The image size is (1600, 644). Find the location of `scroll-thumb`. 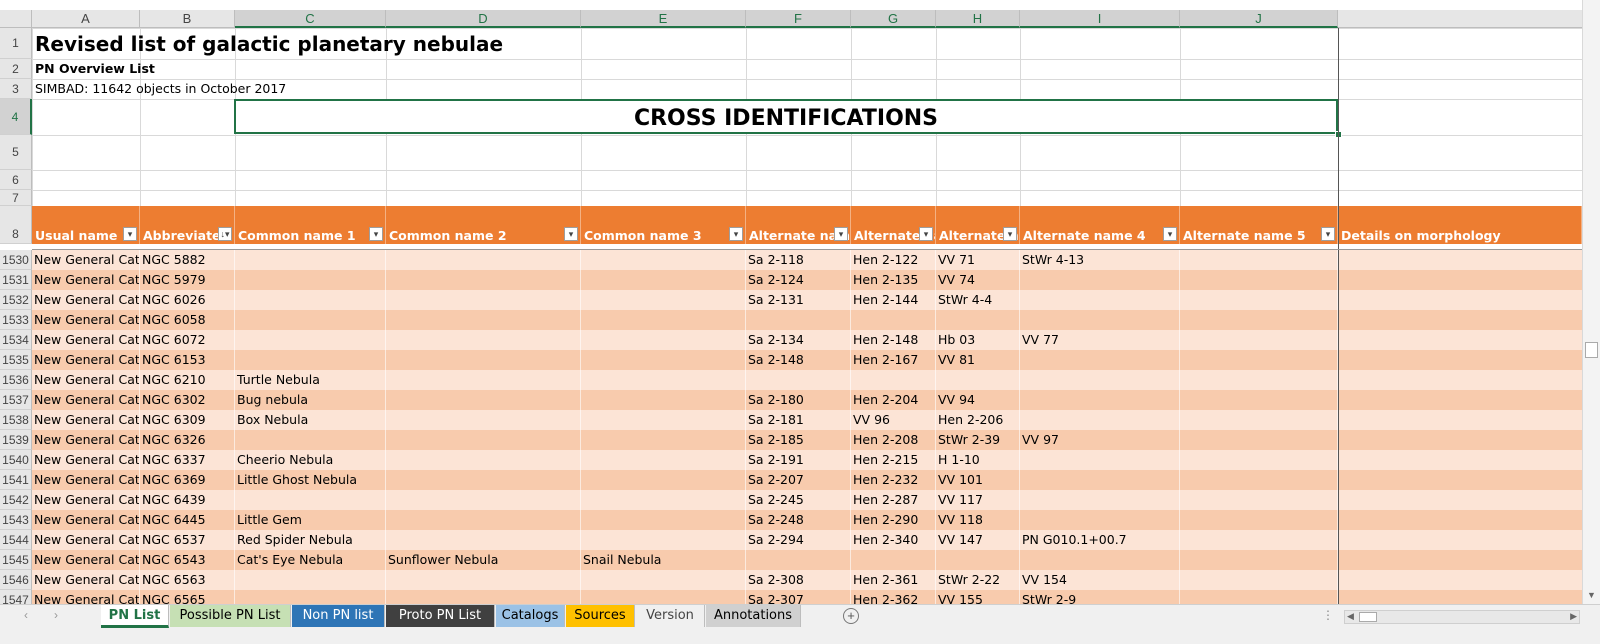

scroll-thumb is located at coordinates (1591, 350).